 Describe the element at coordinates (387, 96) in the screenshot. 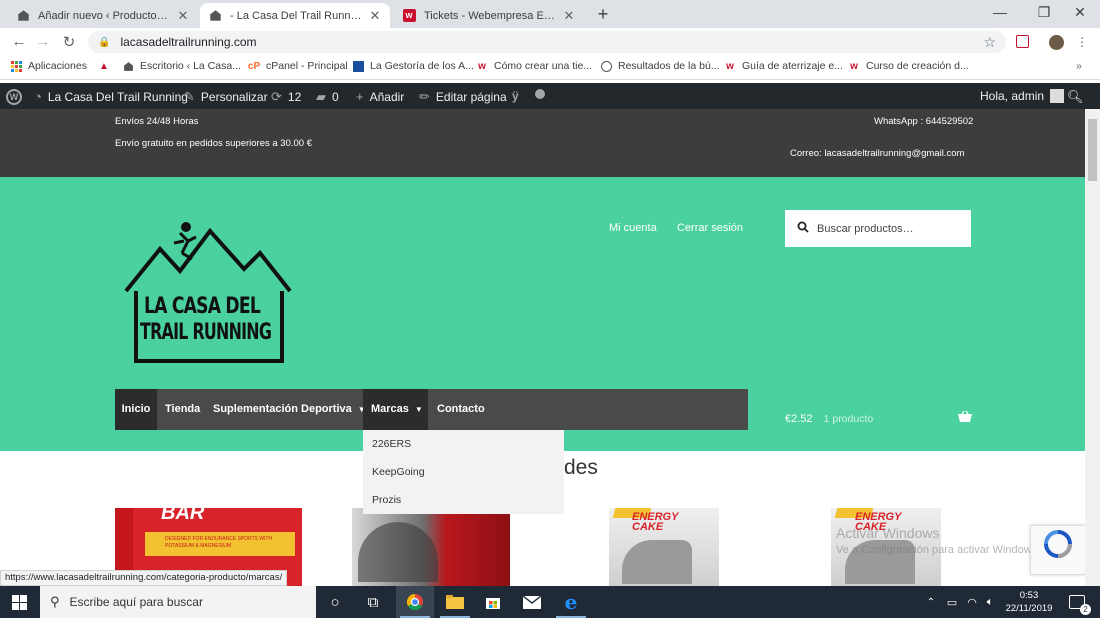

I see `add-new-label: Añadir` at that location.